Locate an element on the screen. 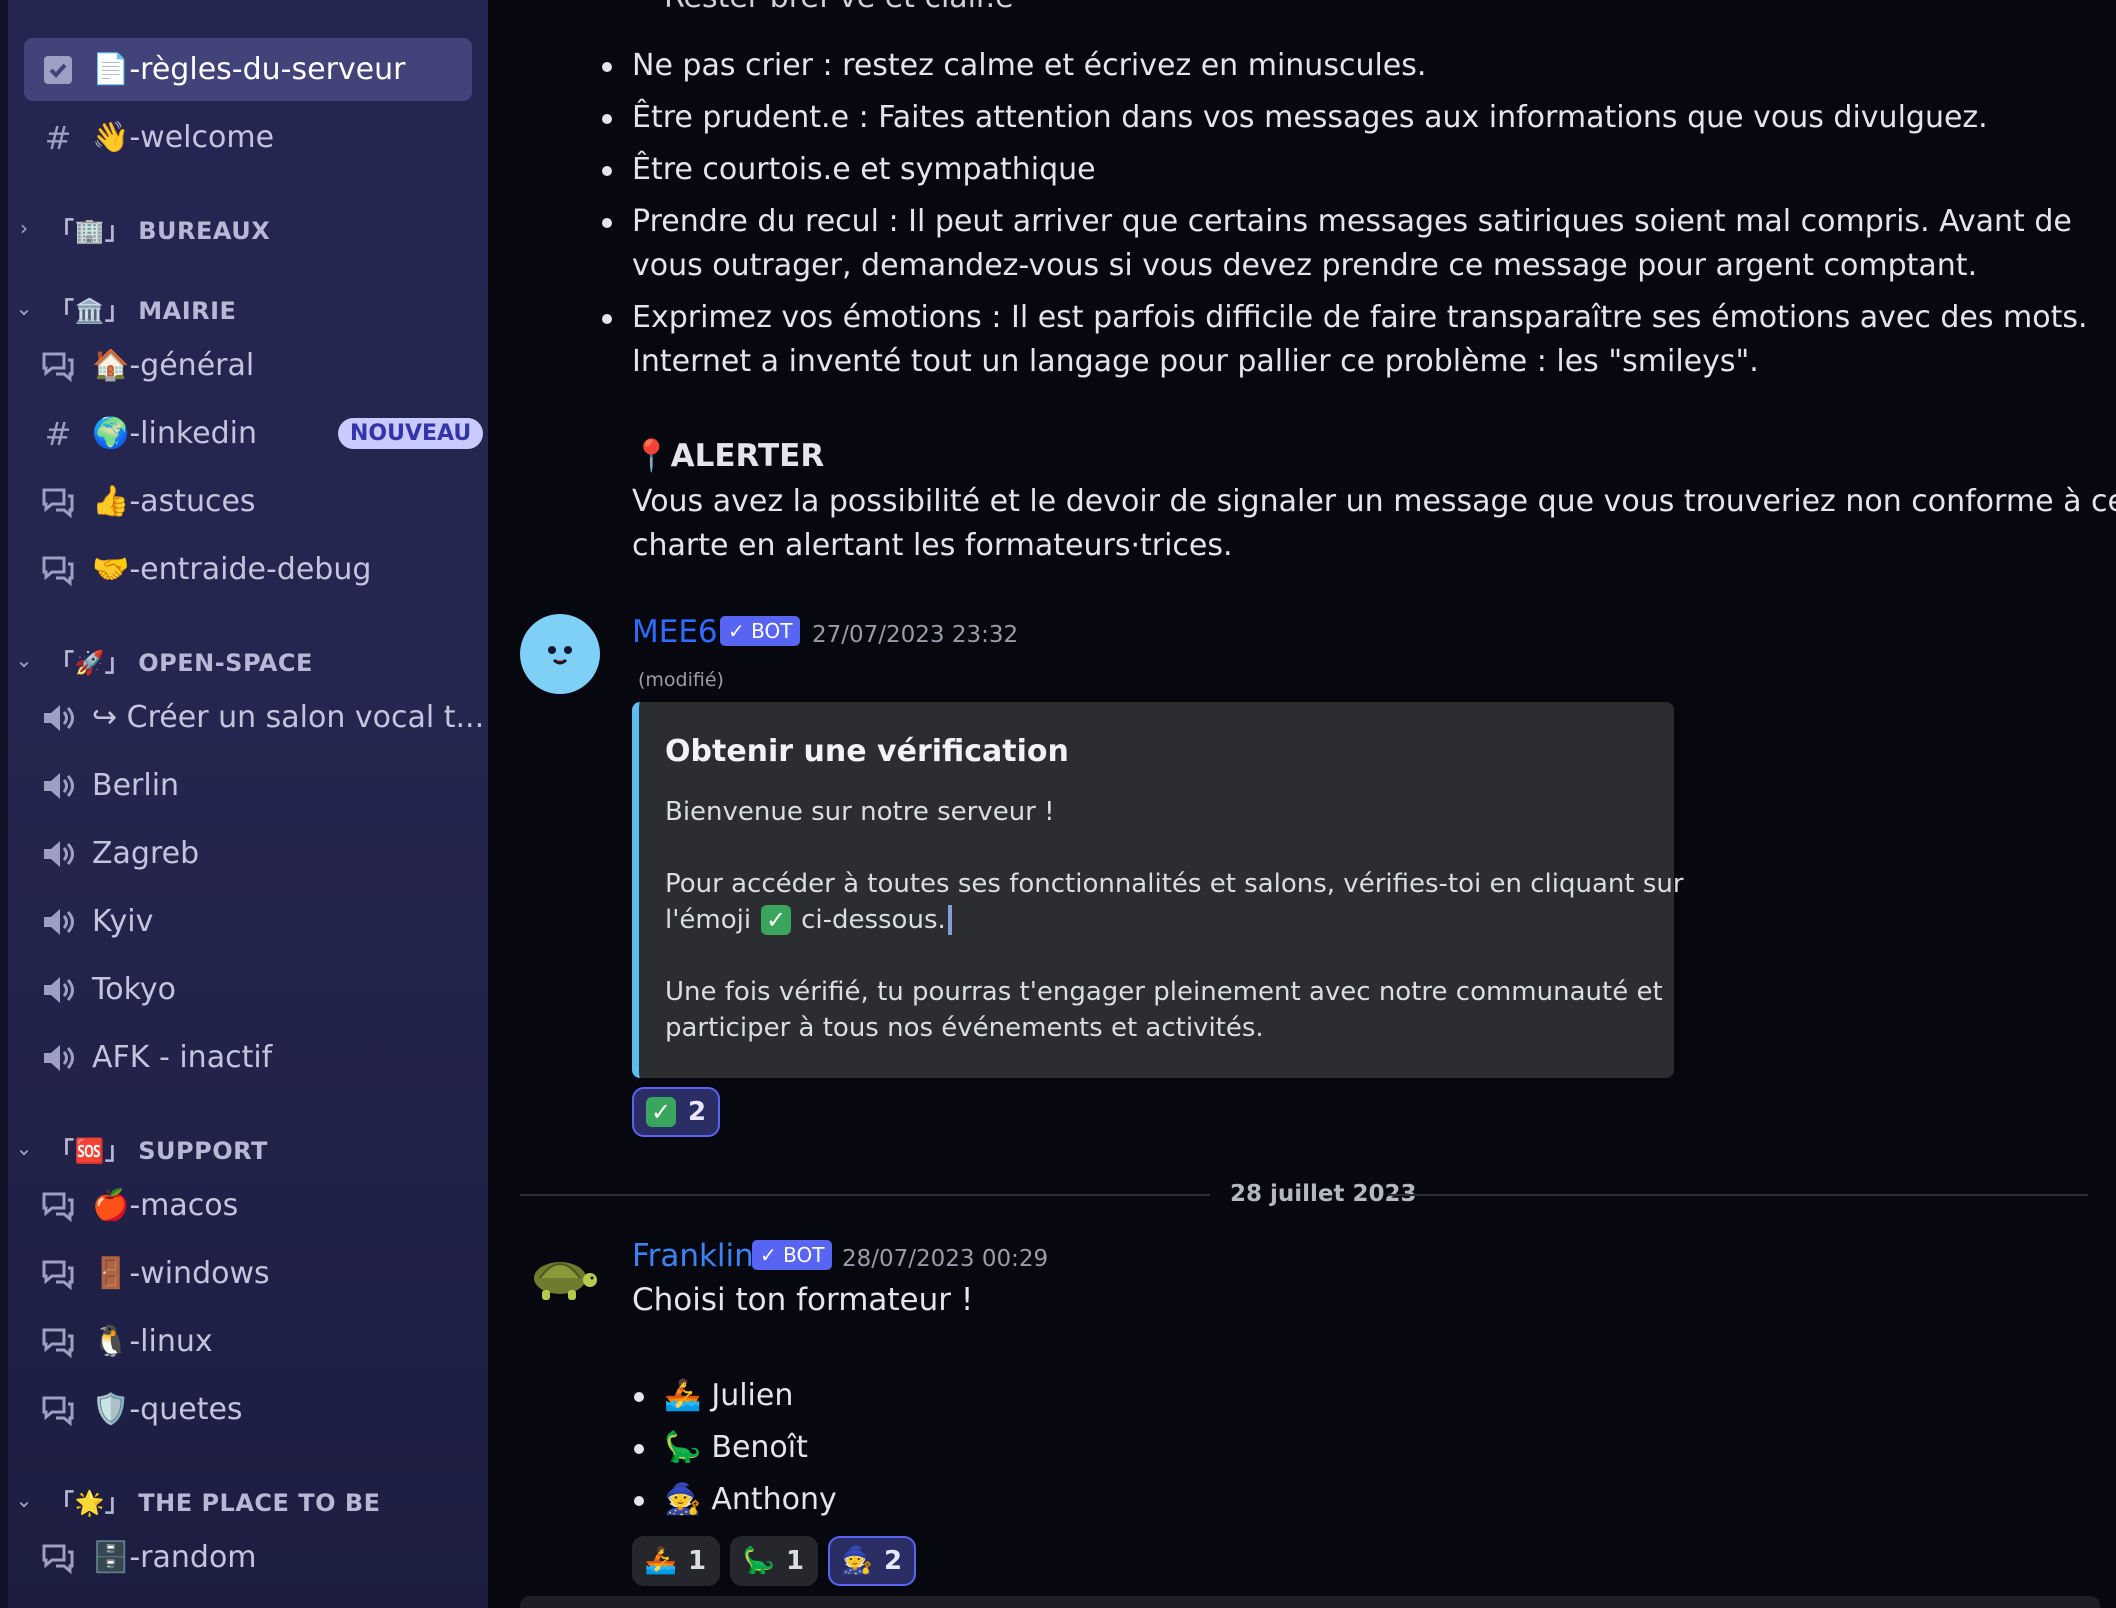 This screenshot has width=2116, height=1608. message-composer-edge is located at coordinates (1310, 1602).